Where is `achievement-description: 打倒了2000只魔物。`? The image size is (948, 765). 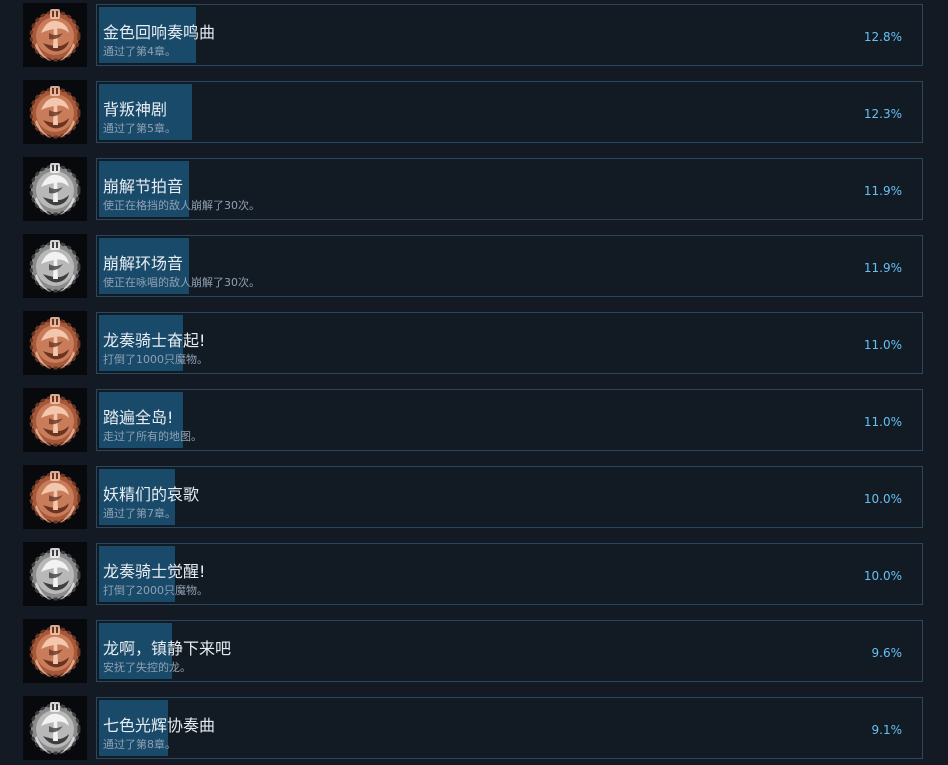 achievement-description: 打倒了2000只魔物。 is located at coordinates (155, 590).